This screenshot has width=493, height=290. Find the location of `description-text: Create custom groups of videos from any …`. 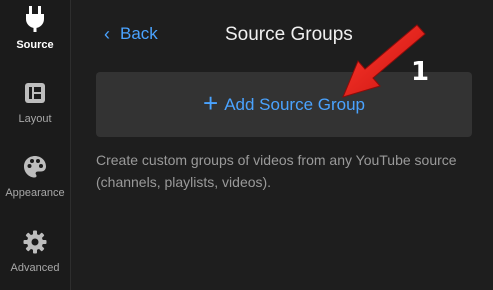

description-text: Create custom groups of videos from any … is located at coordinates (276, 171).